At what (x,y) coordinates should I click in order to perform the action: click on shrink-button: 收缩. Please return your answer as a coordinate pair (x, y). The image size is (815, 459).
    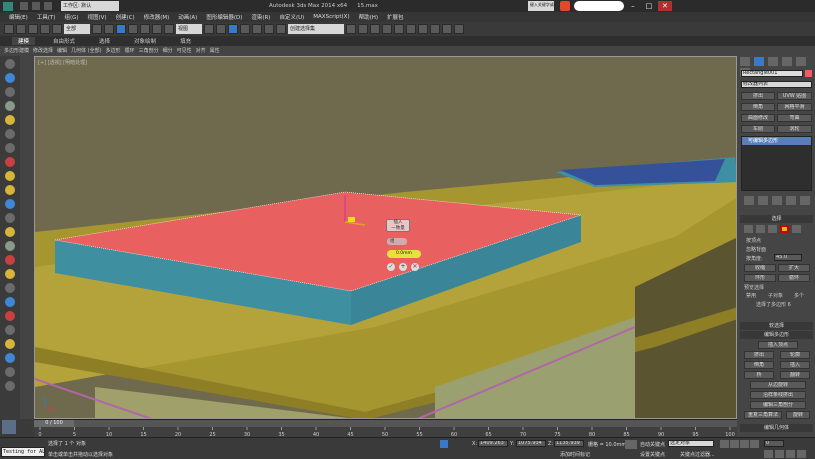
    Looking at the image, I should click on (760, 268).